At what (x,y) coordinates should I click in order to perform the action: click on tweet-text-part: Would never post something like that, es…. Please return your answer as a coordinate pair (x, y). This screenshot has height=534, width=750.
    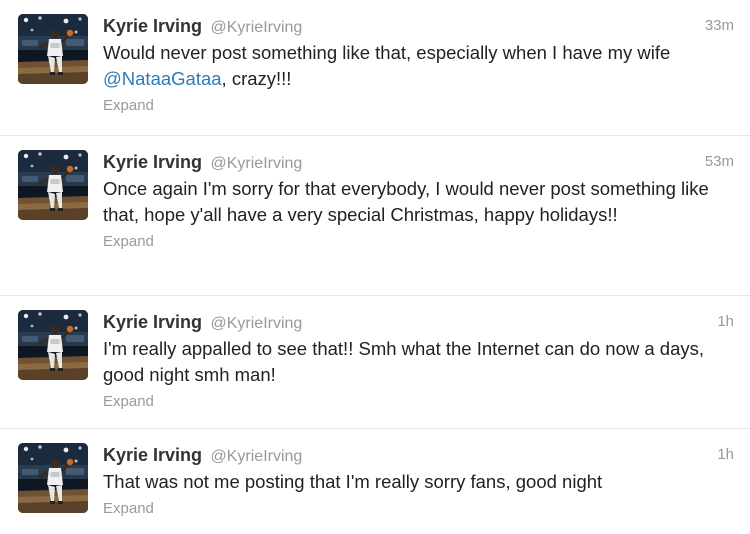
    Looking at the image, I should click on (387, 52).